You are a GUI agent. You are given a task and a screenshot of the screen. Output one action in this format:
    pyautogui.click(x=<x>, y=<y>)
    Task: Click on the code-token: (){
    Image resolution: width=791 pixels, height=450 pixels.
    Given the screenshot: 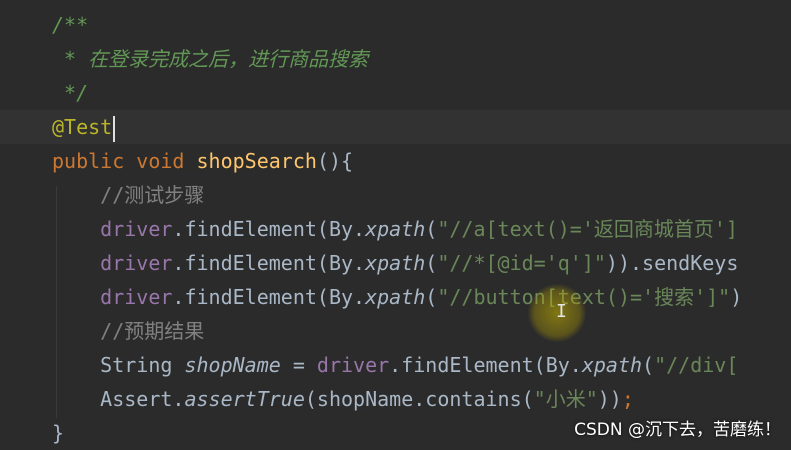 What is the action you would take?
    pyautogui.click(x=335, y=161)
    